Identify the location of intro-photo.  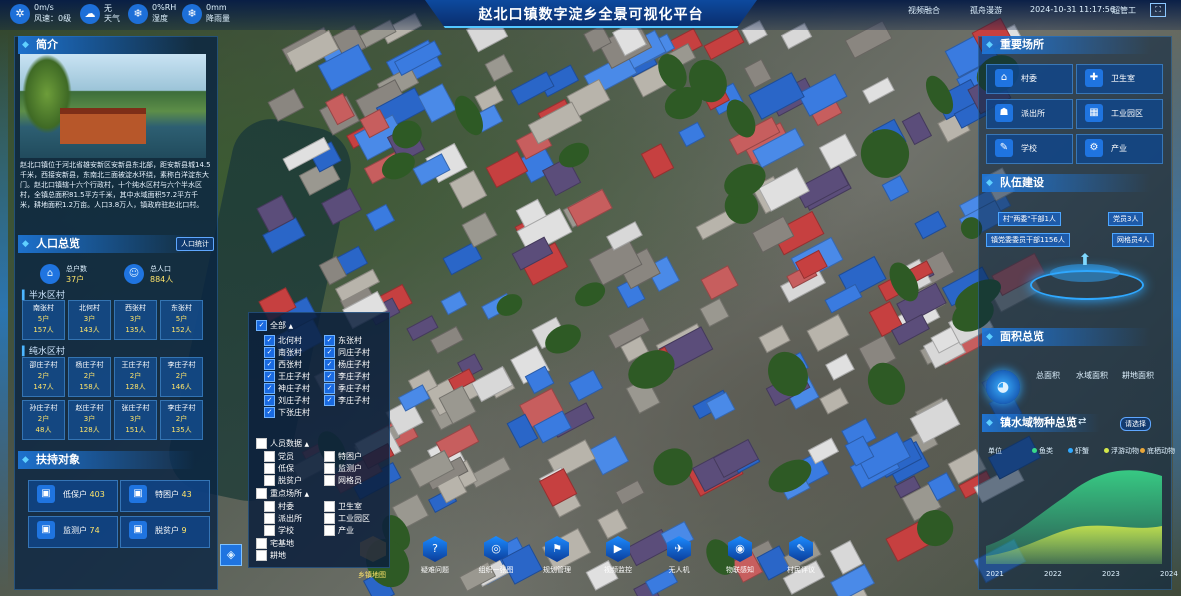
(113, 106).